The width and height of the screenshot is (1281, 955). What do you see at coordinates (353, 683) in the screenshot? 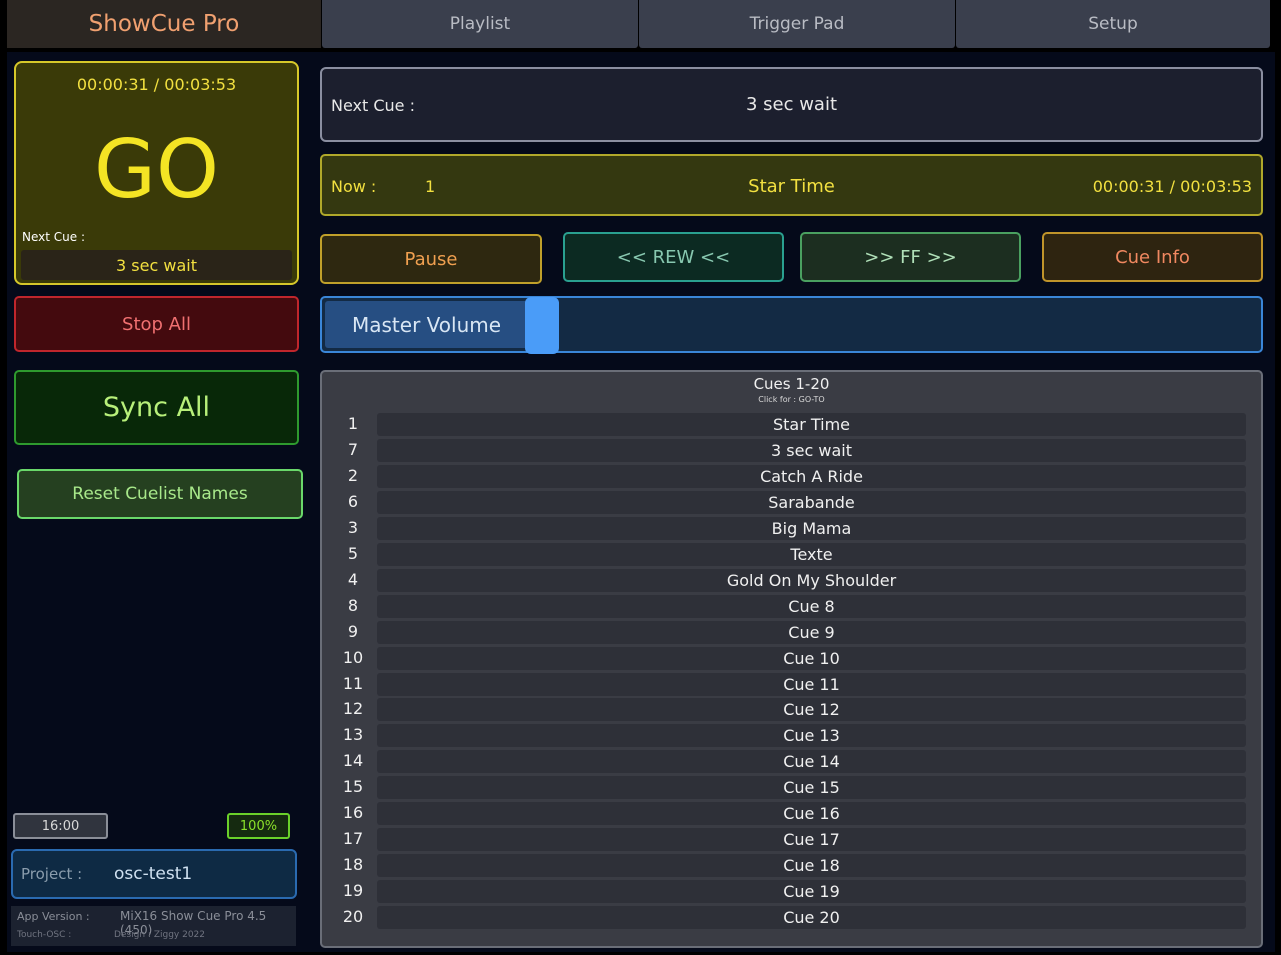
I see `cue-row-number: 11` at bounding box center [353, 683].